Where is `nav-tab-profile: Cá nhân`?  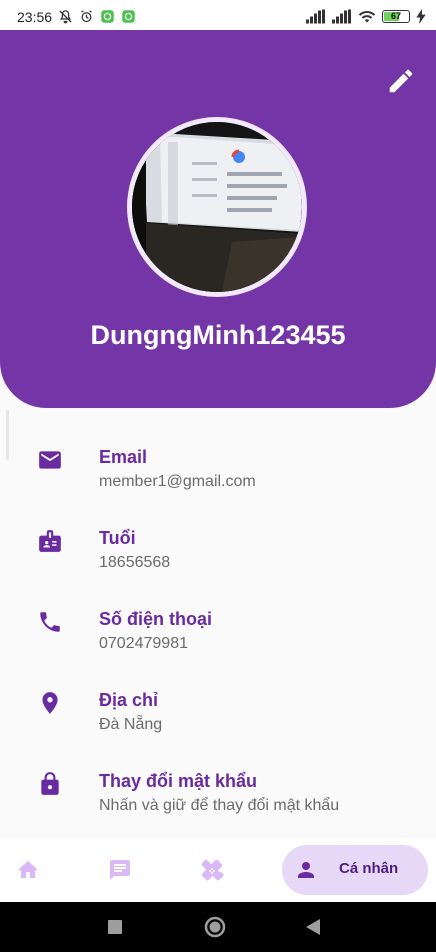
nav-tab-profile: Cá nhân is located at coordinates (355, 870).